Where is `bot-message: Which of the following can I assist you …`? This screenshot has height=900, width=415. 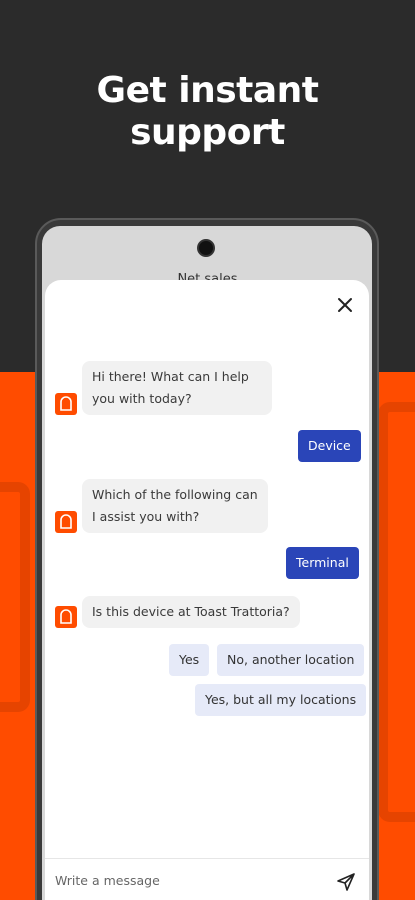 bot-message: Which of the following can I assist you … is located at coordinates (175, 506).